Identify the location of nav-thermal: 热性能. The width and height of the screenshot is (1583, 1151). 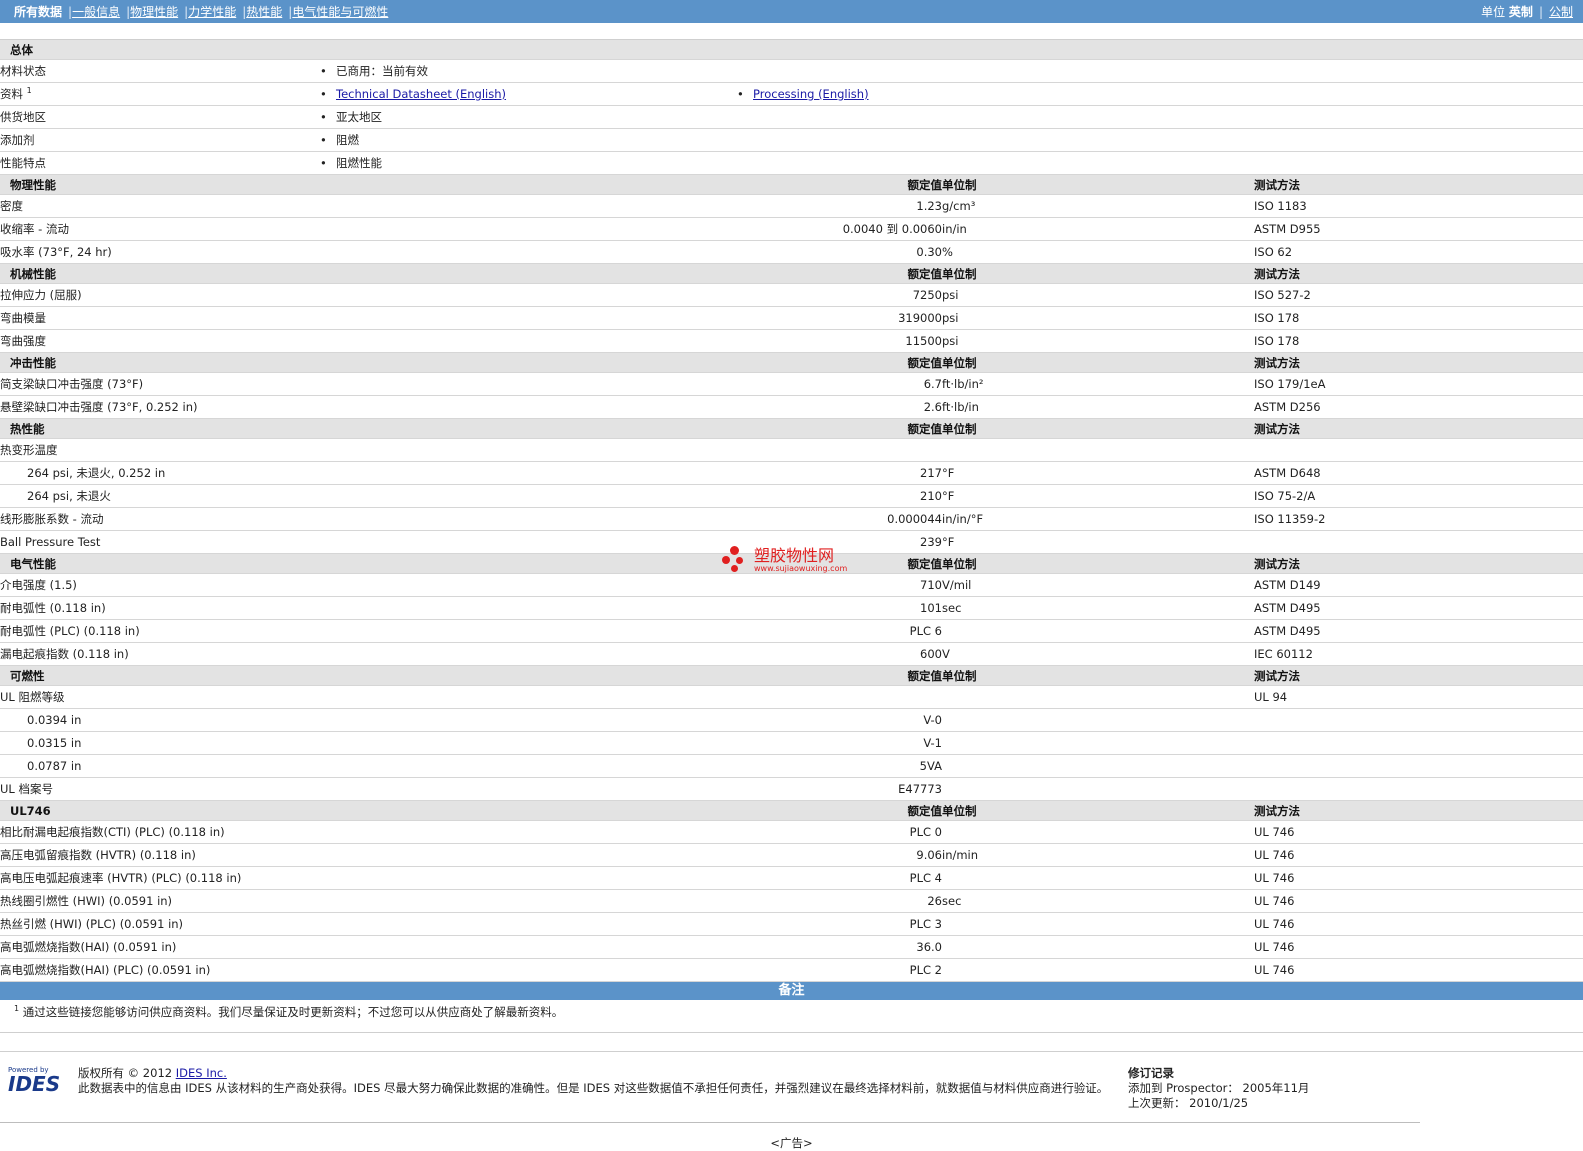
(264, 12).